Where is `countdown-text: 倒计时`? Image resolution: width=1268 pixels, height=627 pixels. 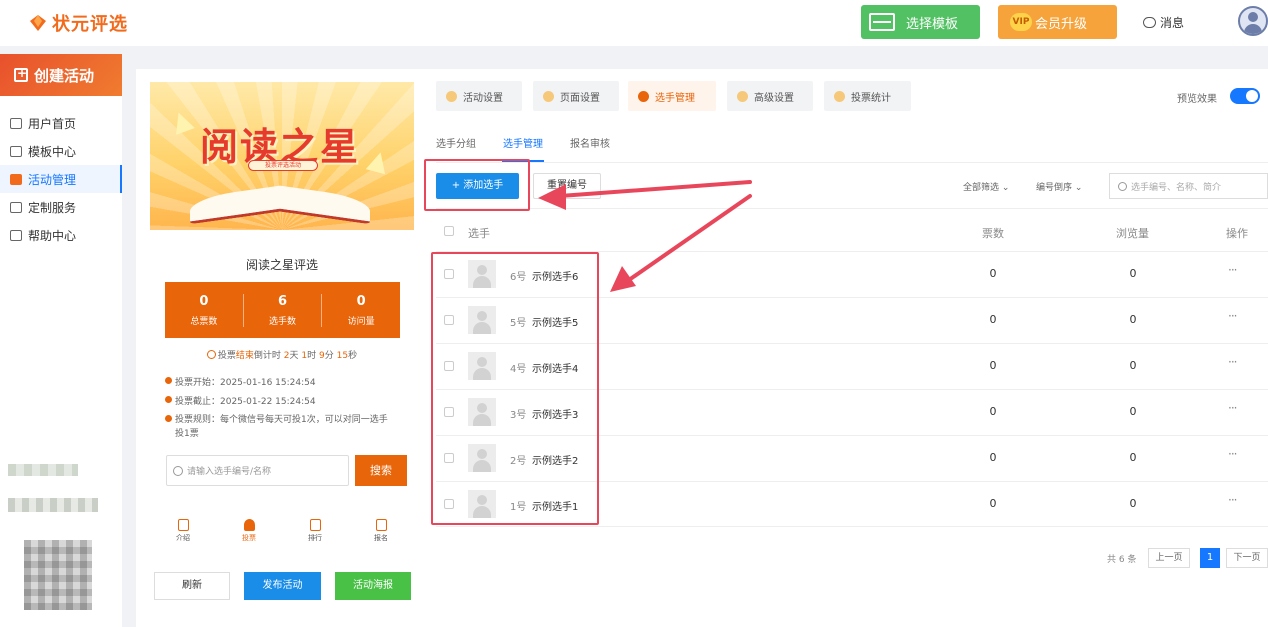
countdown-text: 倒计时 is located at coordinates (267, 356).